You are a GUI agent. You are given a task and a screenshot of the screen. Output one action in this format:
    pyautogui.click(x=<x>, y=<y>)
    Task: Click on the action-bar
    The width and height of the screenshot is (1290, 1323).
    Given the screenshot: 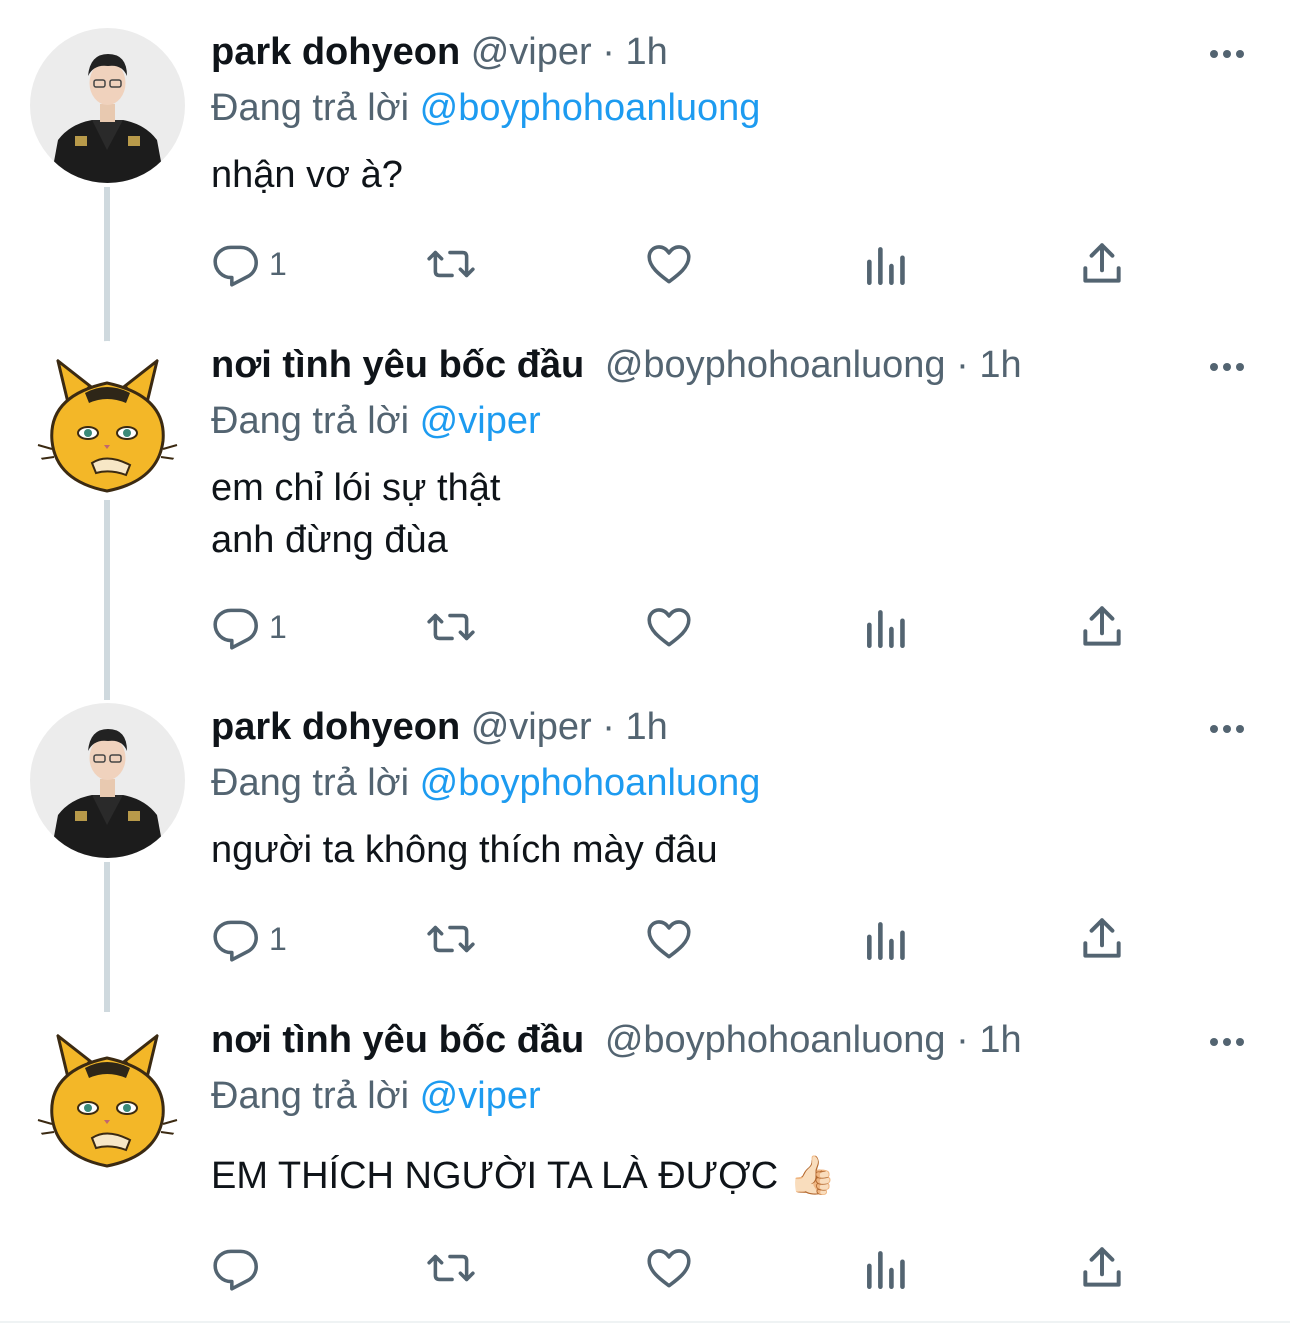 What is the action you would take?
    pyautogui.click(x=681, y=1268)
    